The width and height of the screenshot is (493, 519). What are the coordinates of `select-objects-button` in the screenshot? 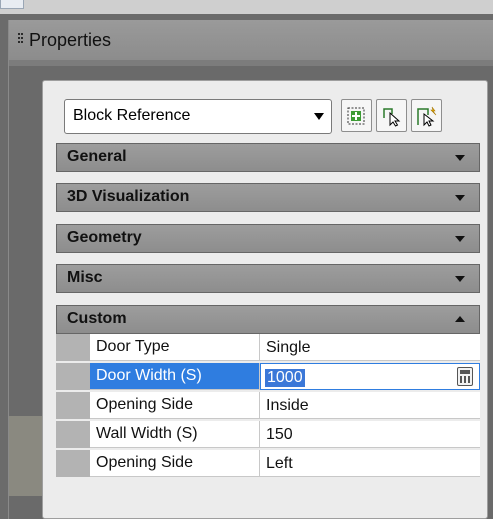 It's located at (391, 115).